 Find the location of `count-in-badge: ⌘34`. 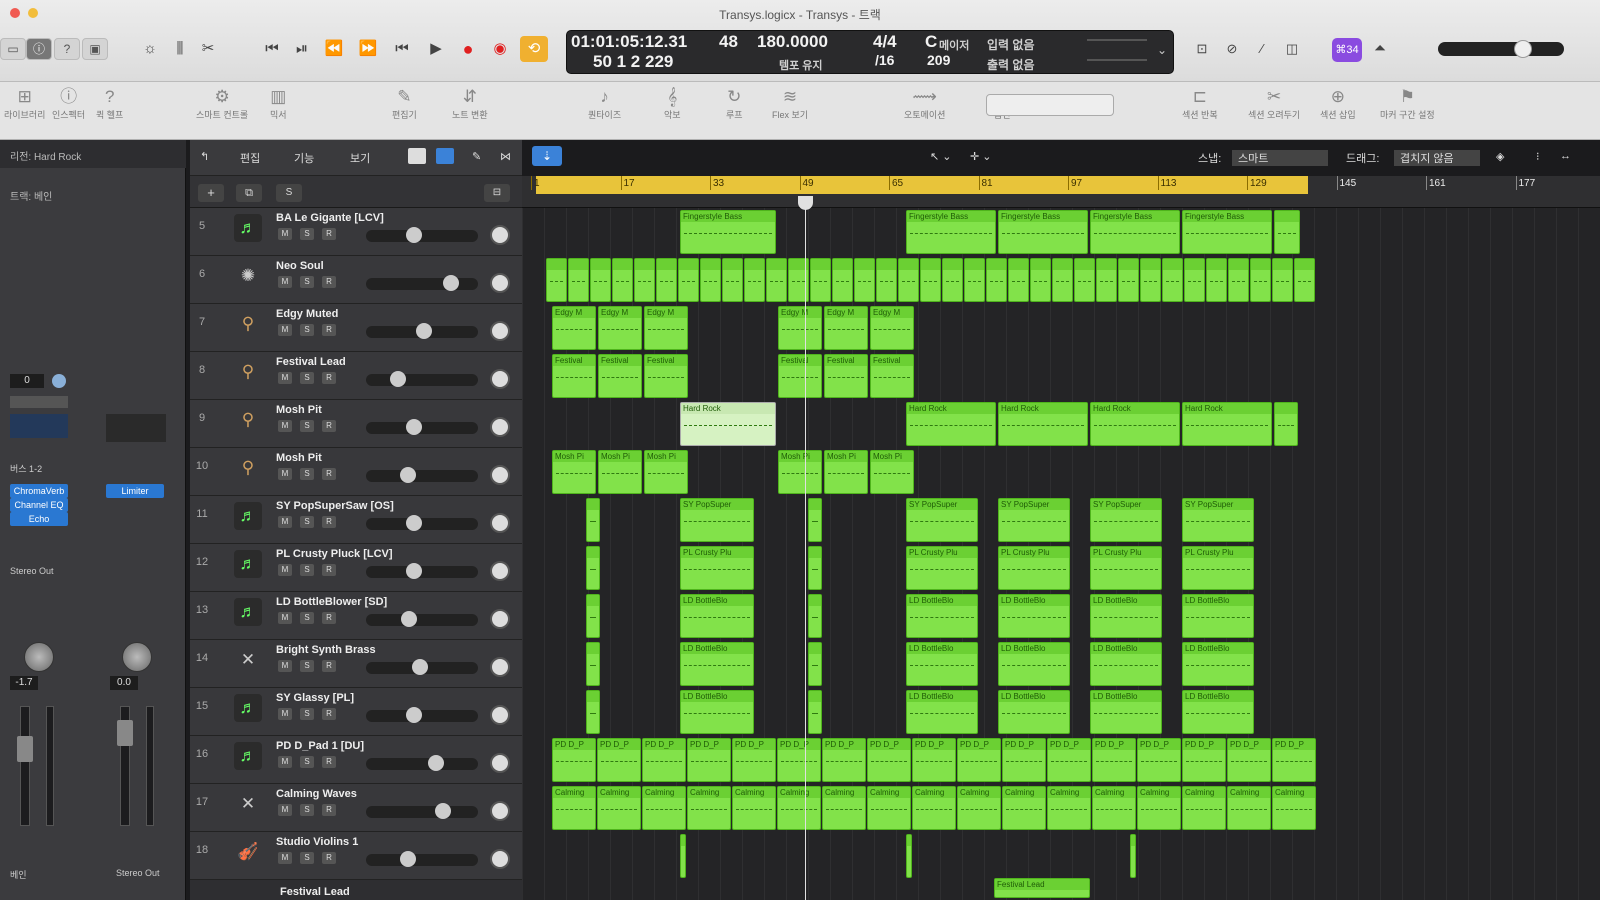

count-in-badge: ⌘34 is located at coordinates (1347, 50).